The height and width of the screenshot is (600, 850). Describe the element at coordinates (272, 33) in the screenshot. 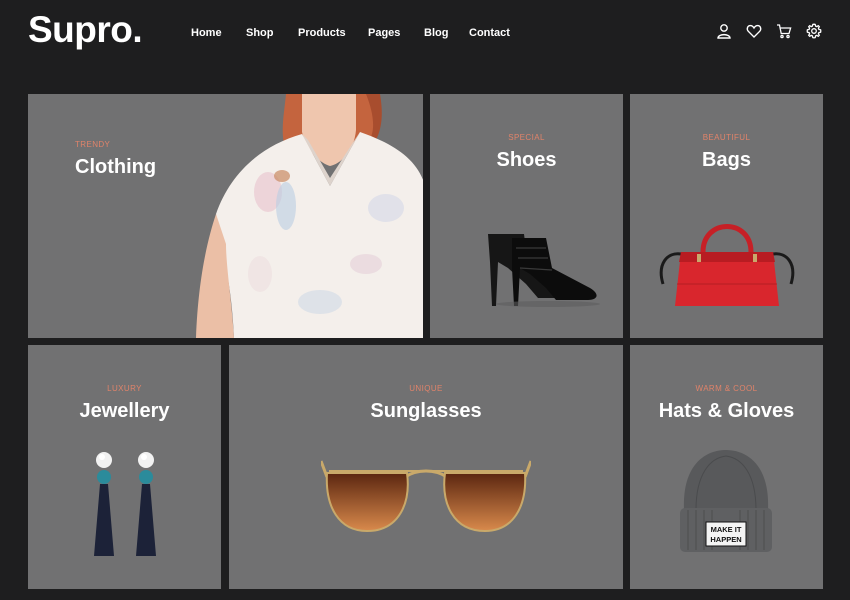

I see `nav-shop: Shop` at that location.